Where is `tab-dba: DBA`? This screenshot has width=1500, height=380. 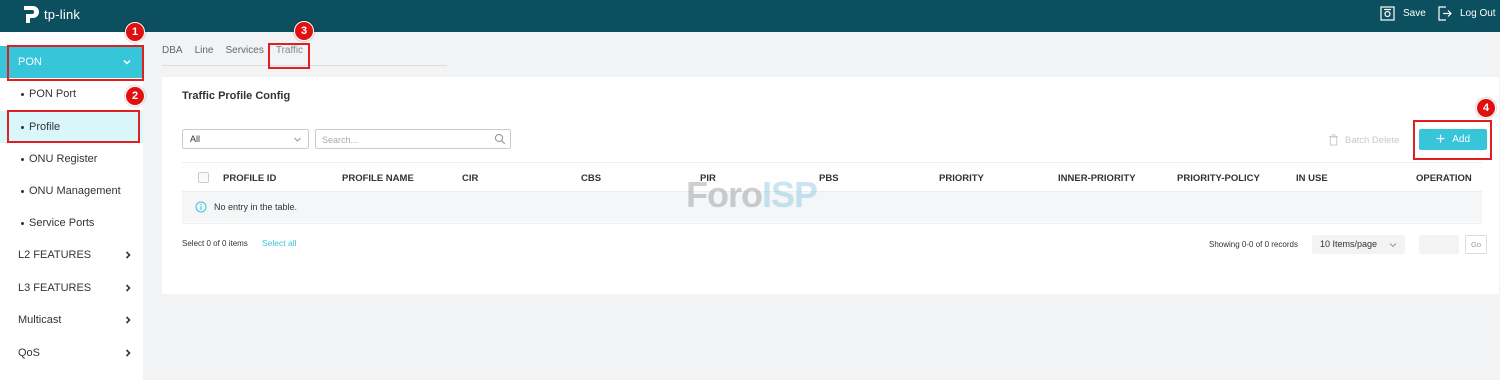 tab-dba: DBA is located at coordinates (172, 55).